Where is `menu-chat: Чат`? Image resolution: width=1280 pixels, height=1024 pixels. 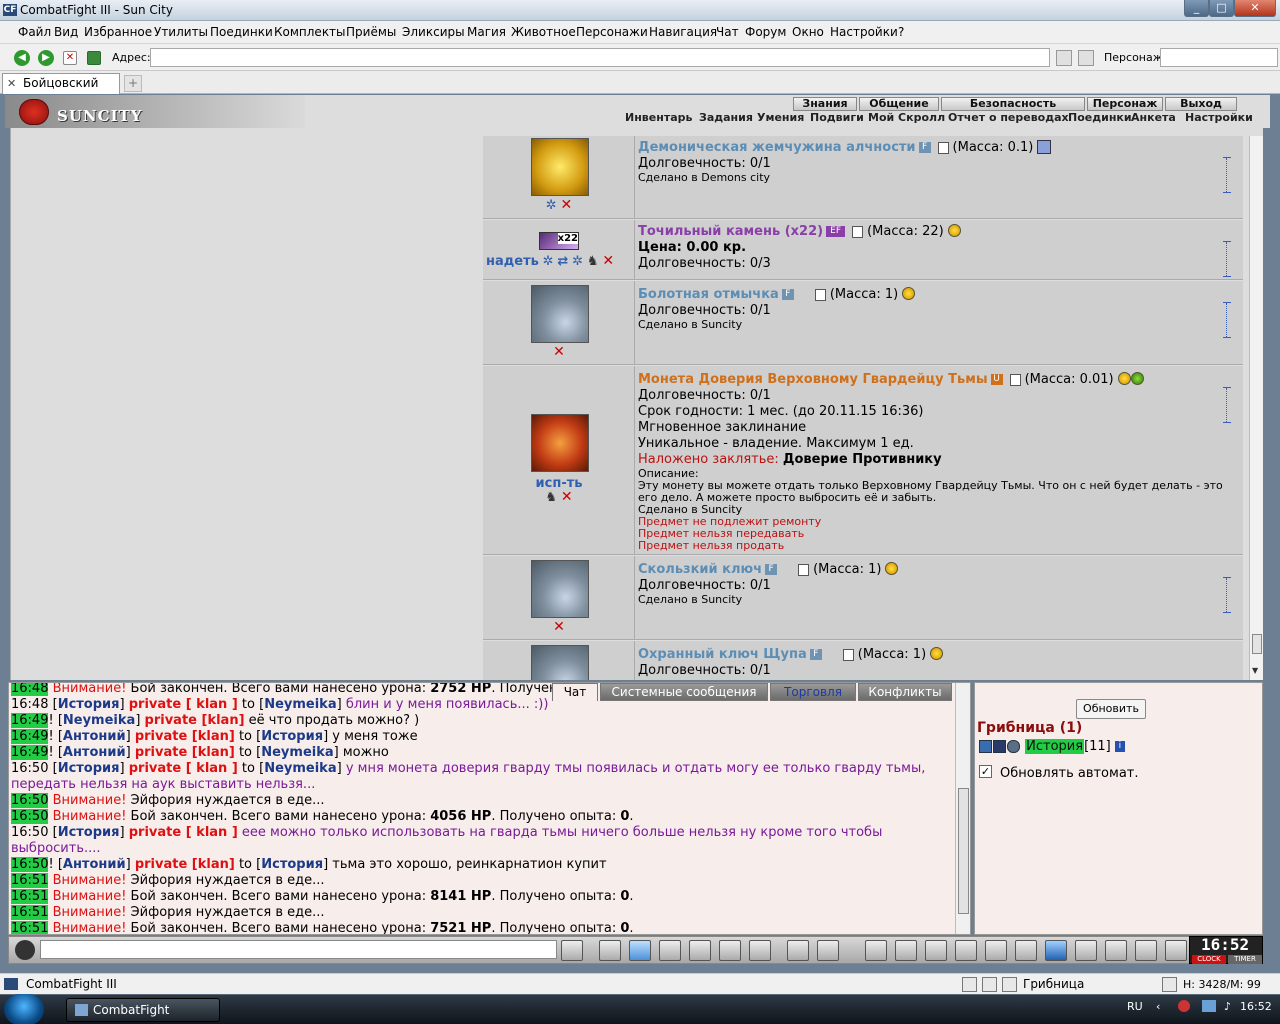 menu-chat: Чат is located at coordinates (727, 32).